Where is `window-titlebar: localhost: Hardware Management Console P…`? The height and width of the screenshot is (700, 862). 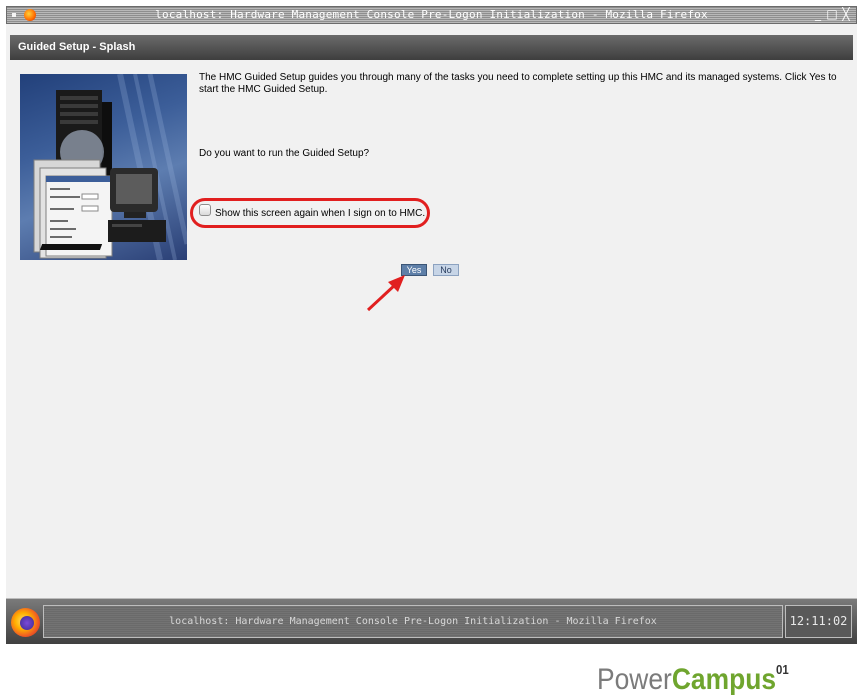
window-titlebar: localhost: Hardware Management Console P… is located at coordinates (431, 15).